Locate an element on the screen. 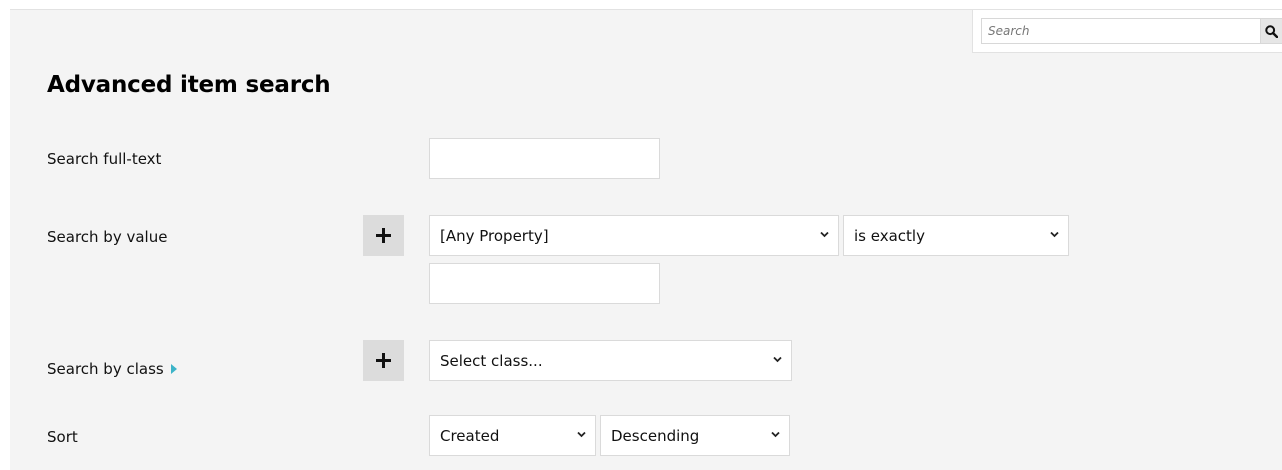 The width and height of the screenshot is (1282, 470). operator-select-value: is exactly is located at coordinates (889, 236).